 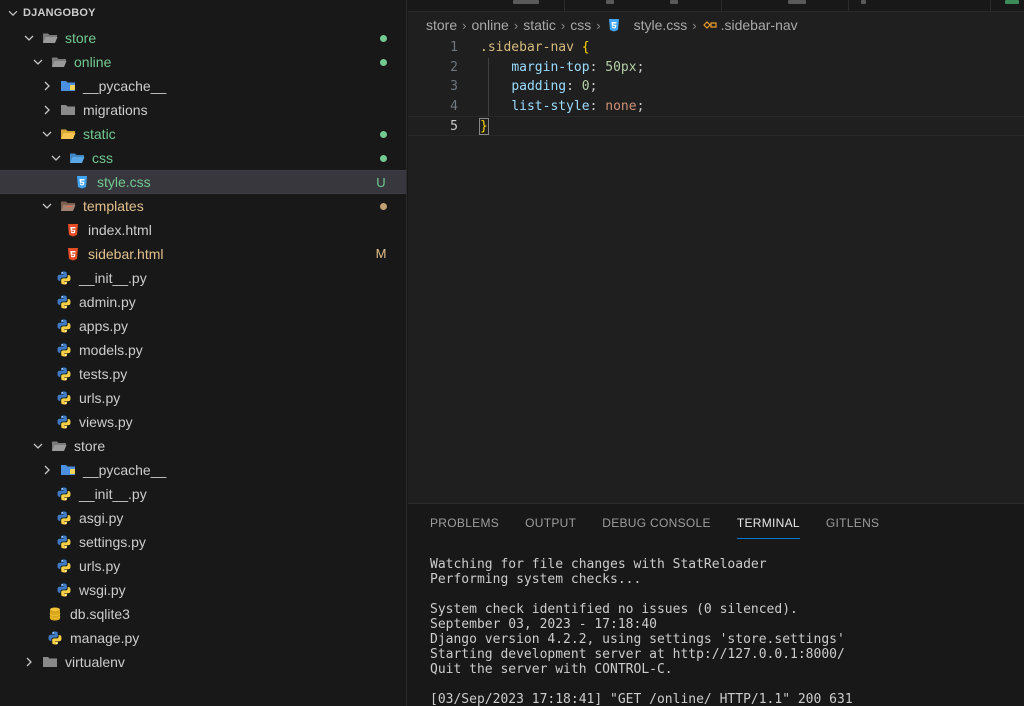 I want to click on code-token: none, so click(x=621, y=106).